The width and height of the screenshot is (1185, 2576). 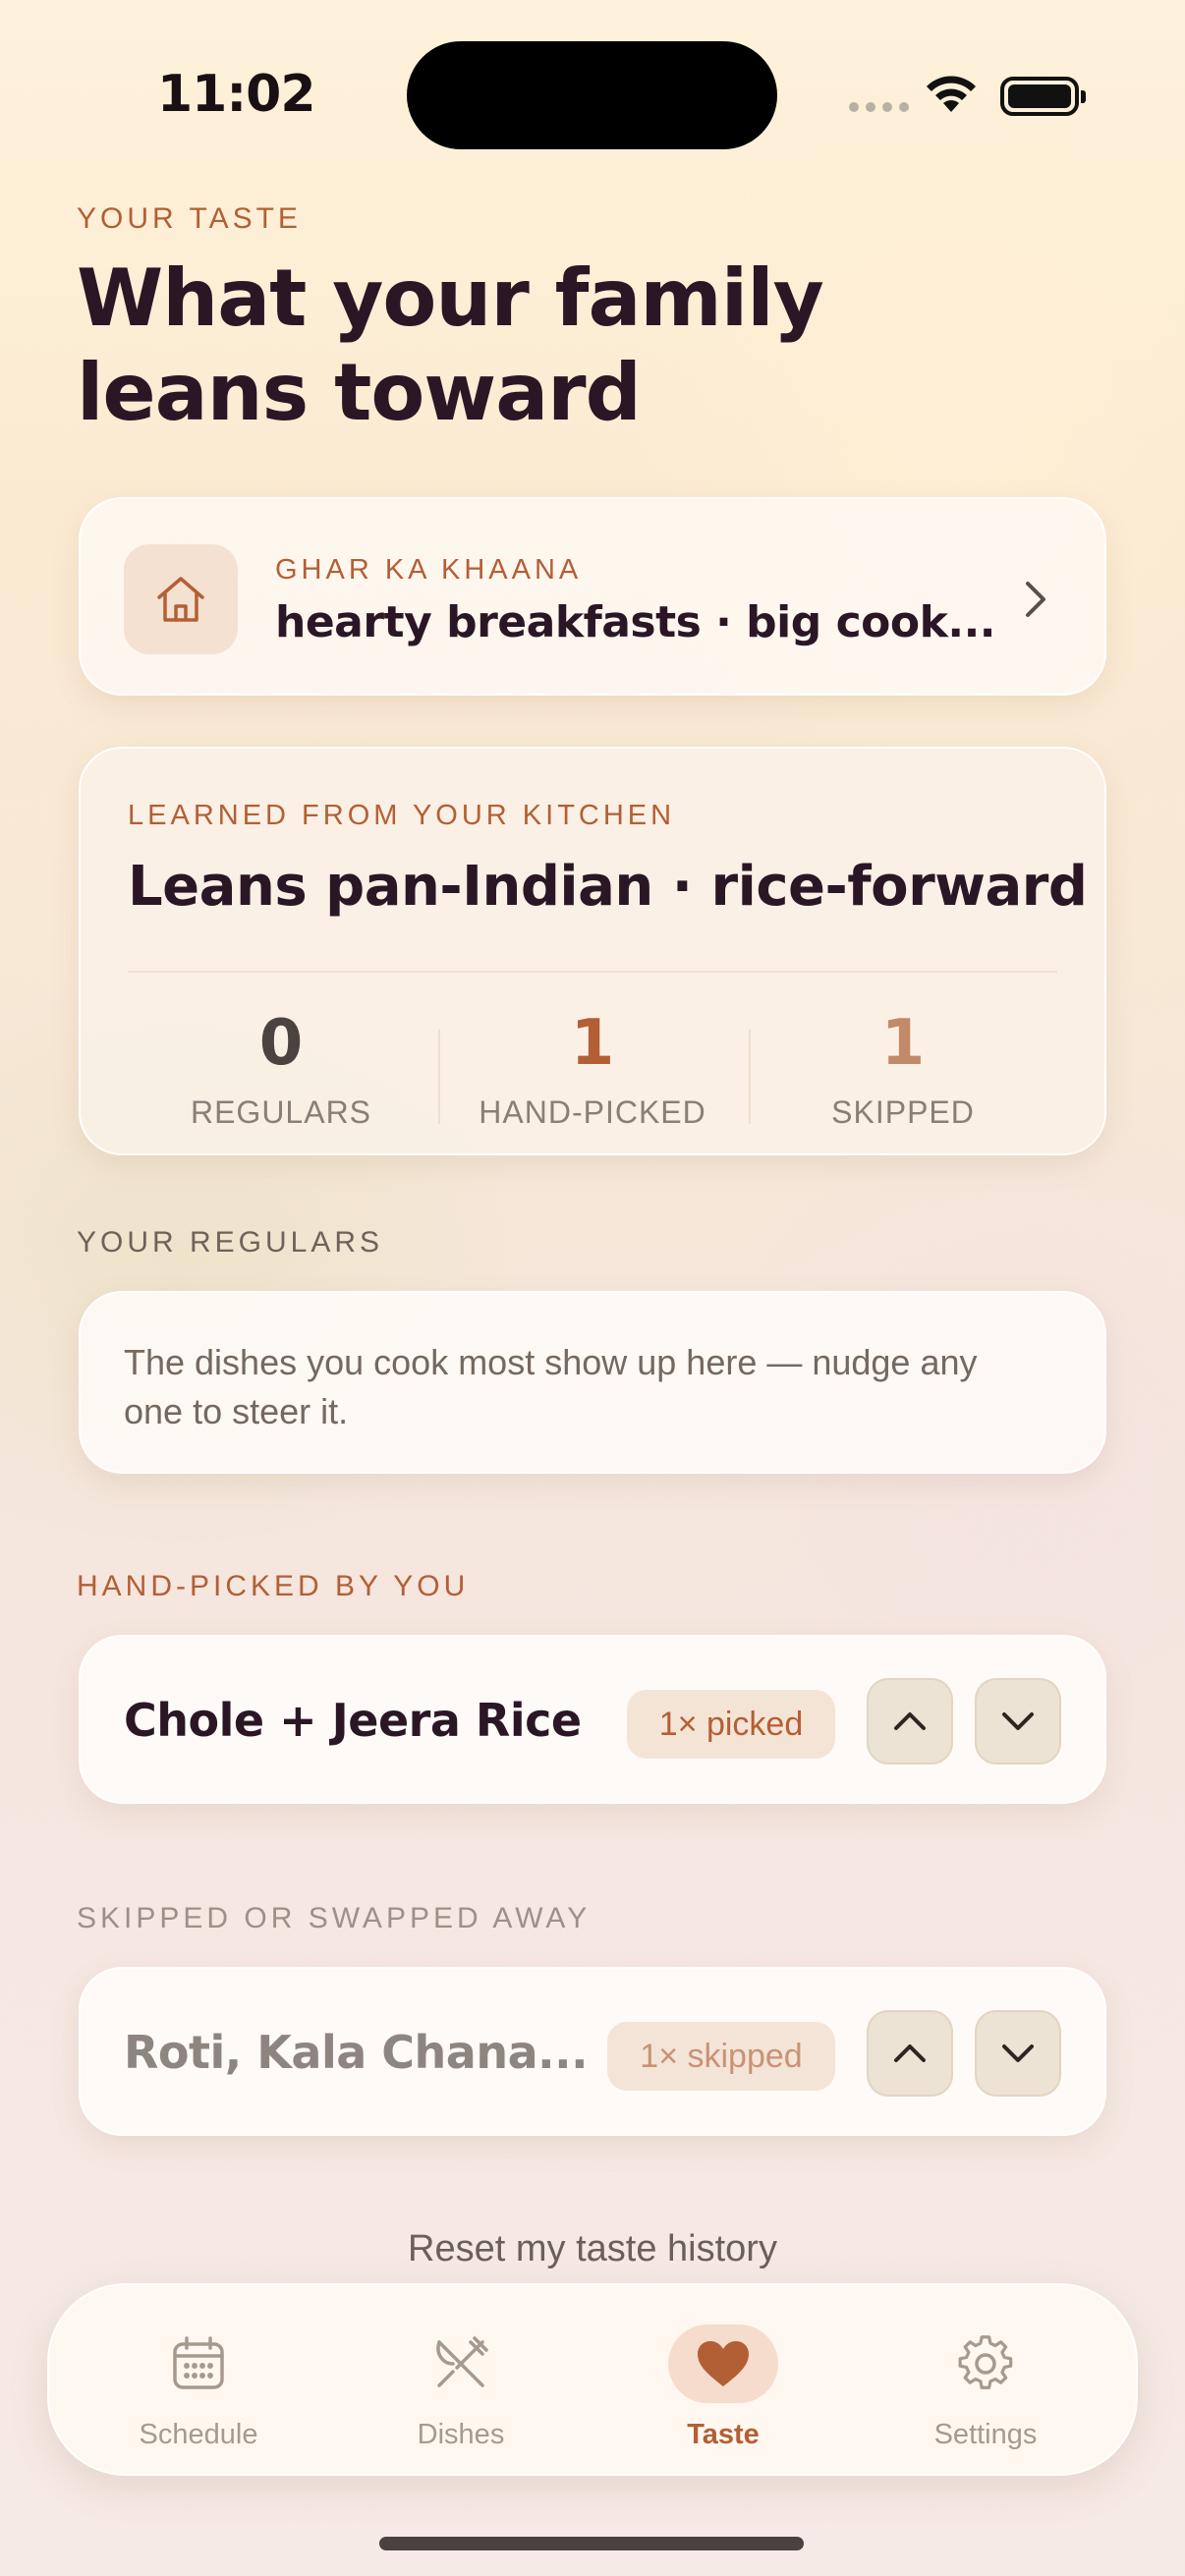 I want to click on tab-label: Settings, so click(x=986, y=2434).